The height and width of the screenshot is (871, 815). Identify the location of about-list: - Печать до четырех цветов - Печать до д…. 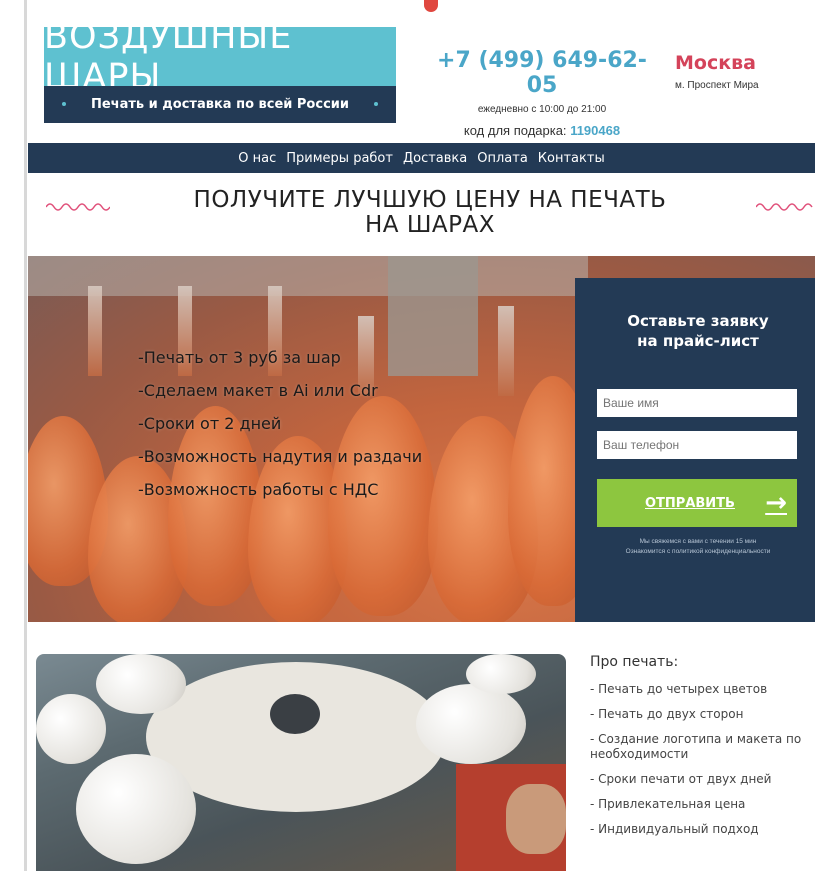
(700, 759).